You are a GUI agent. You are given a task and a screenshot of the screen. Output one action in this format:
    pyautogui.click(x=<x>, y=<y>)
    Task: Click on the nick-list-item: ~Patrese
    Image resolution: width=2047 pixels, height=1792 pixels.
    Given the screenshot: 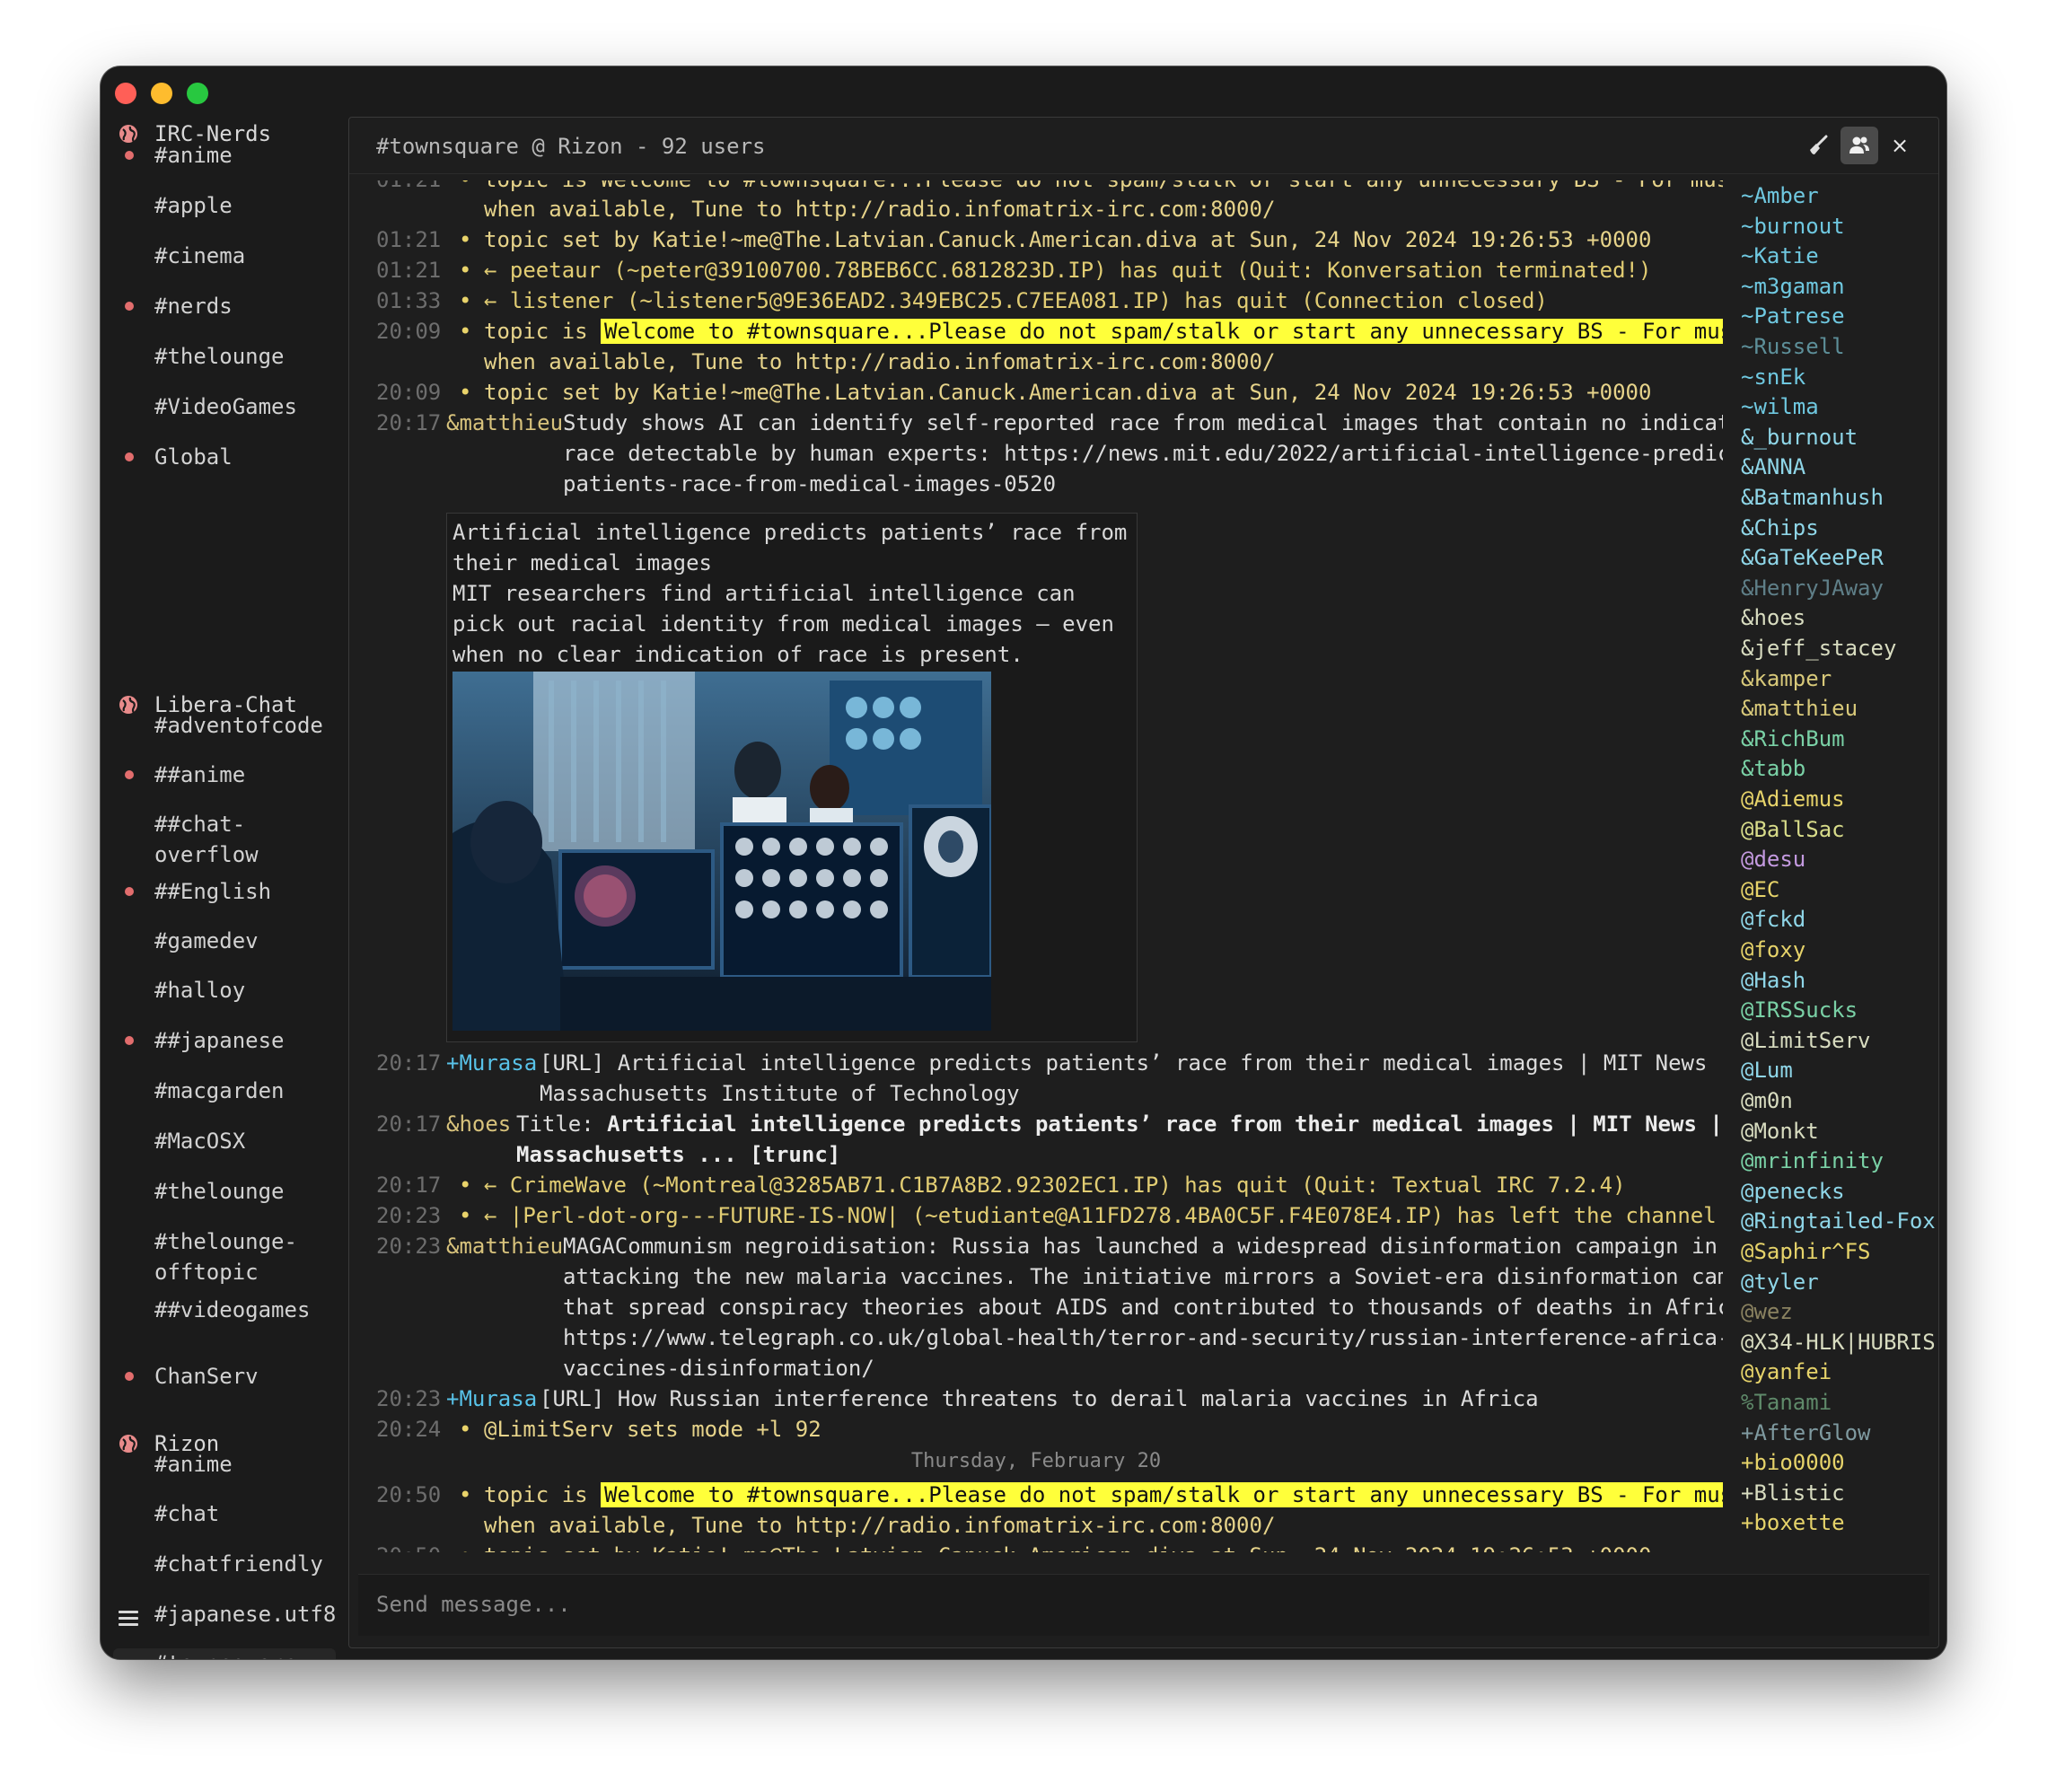 What is the action you would take?
    pyautogui.click(x=1793, y=316)
    